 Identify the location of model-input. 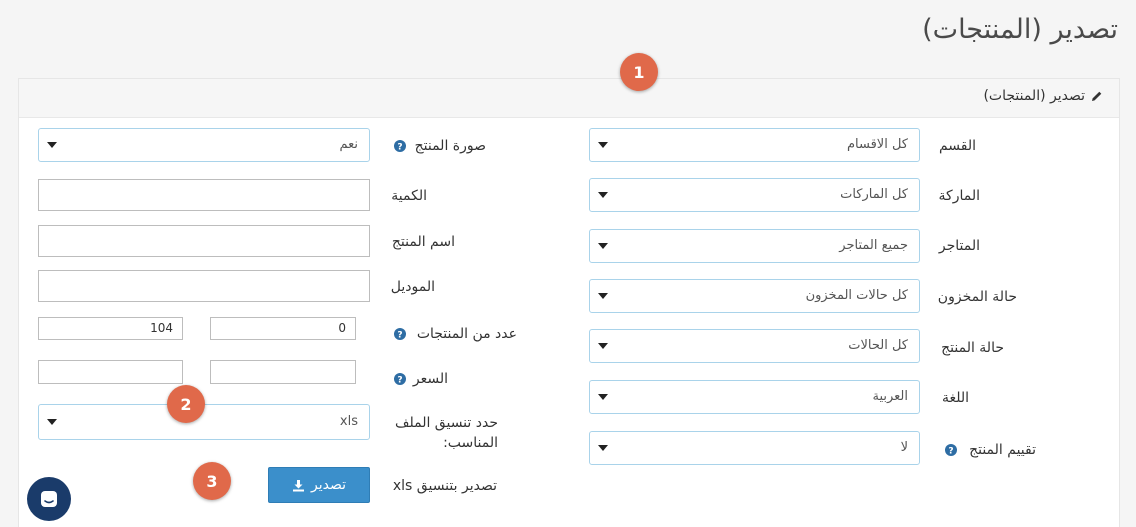
(204, 286).